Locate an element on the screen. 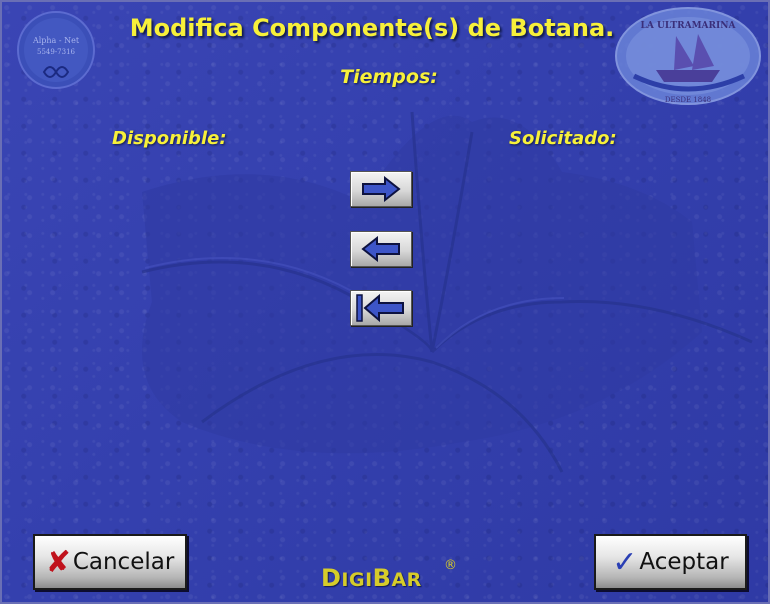 This screenshot has width=770, height=604. move-all-left-button is located at coordinates (381, 308).